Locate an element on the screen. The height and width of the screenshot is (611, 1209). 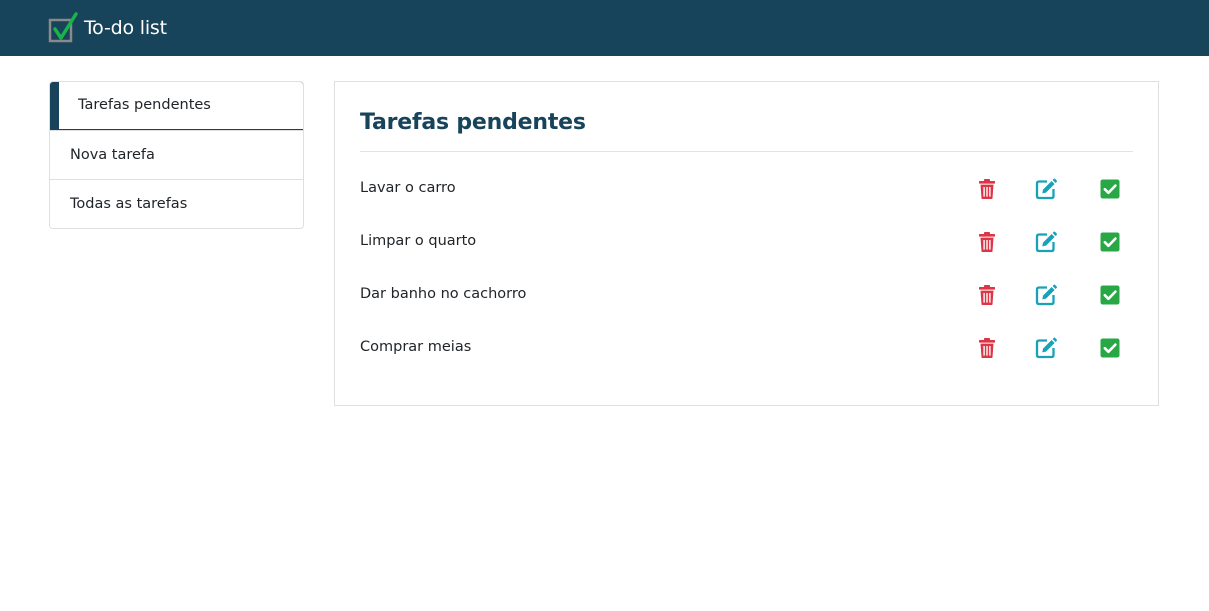
task-row: Lavar o carro is located at coordinates (746, 188).